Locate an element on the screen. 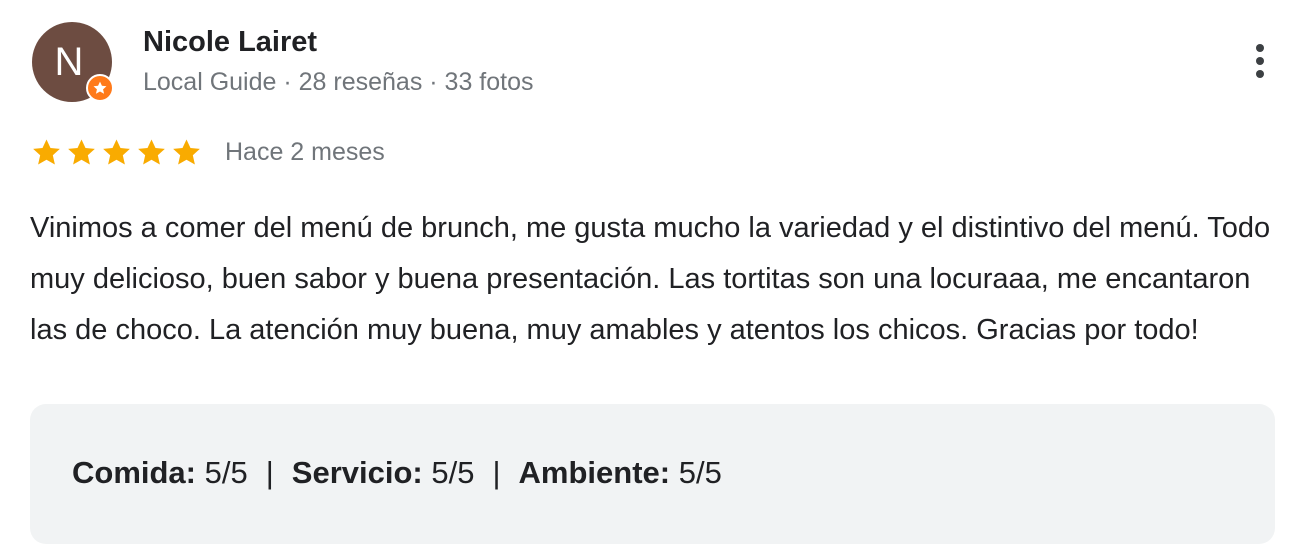 This screenshot has height=555, width=1310. scores-line: Comida: 5/5 | Servicio: 5/5 | Ambiente: 5/5 is located at coordinates (397, 473).